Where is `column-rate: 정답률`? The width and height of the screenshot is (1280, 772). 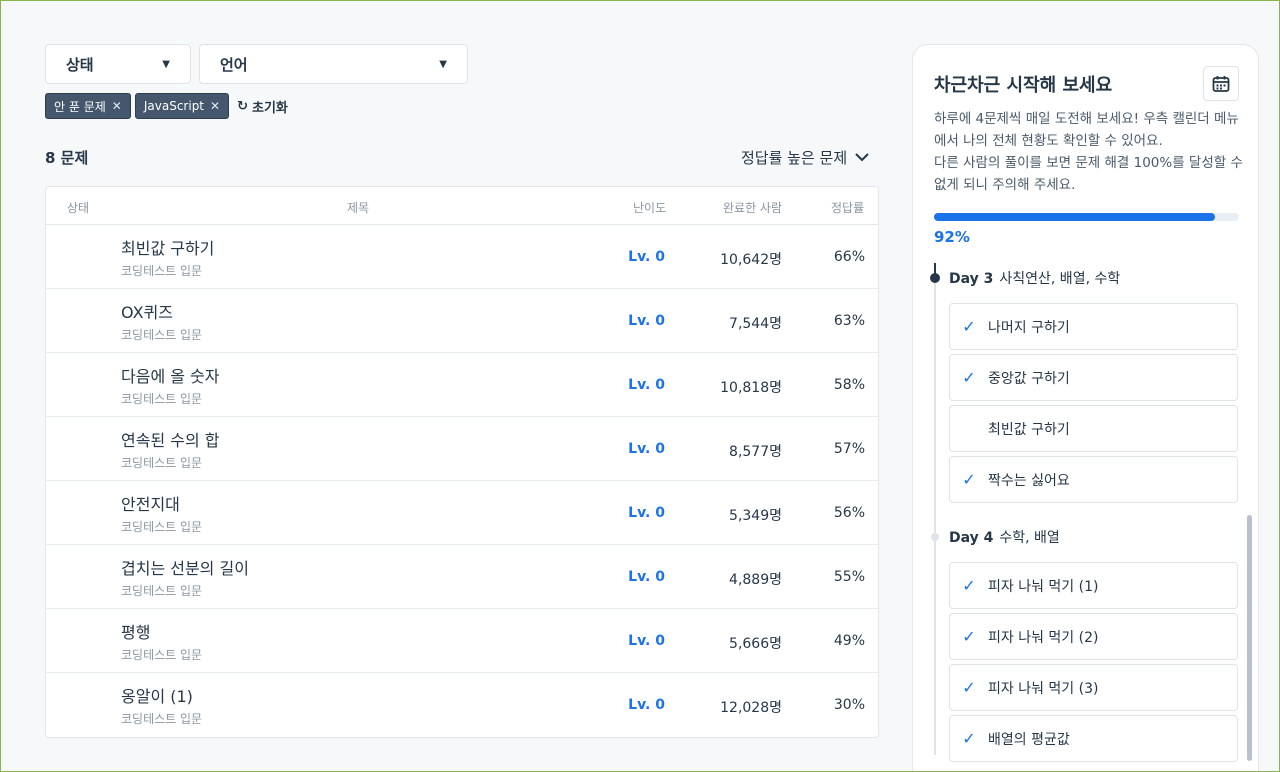
column-rate: 정답률 is located at coordinates (848, 208).